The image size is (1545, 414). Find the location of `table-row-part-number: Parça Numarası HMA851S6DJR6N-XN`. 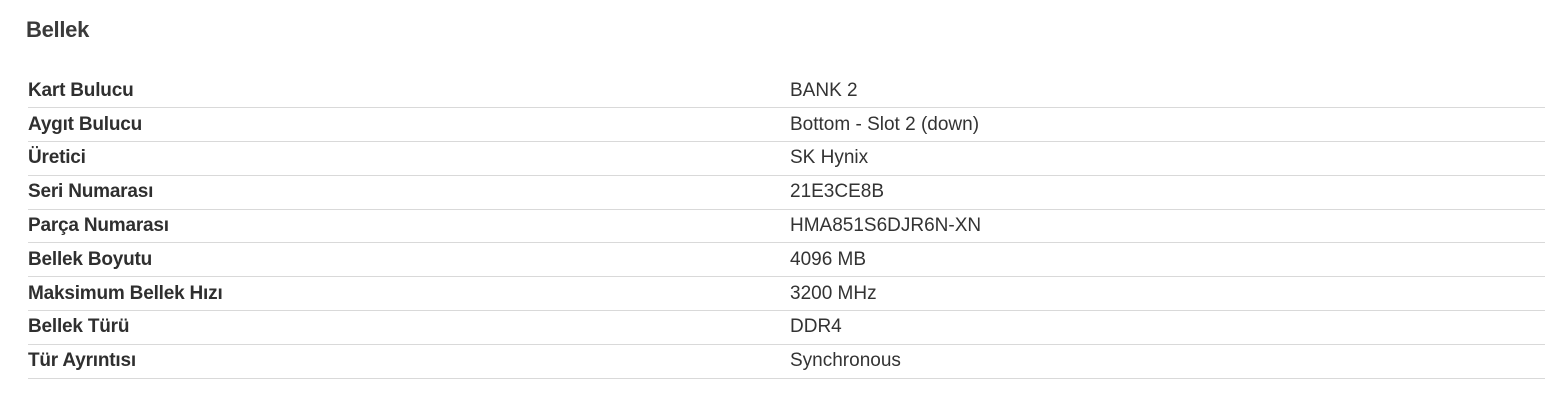

table-row-part-number: Parça Numarası HMA851S6DJR6N-XN is located at coordinates (786, 226).